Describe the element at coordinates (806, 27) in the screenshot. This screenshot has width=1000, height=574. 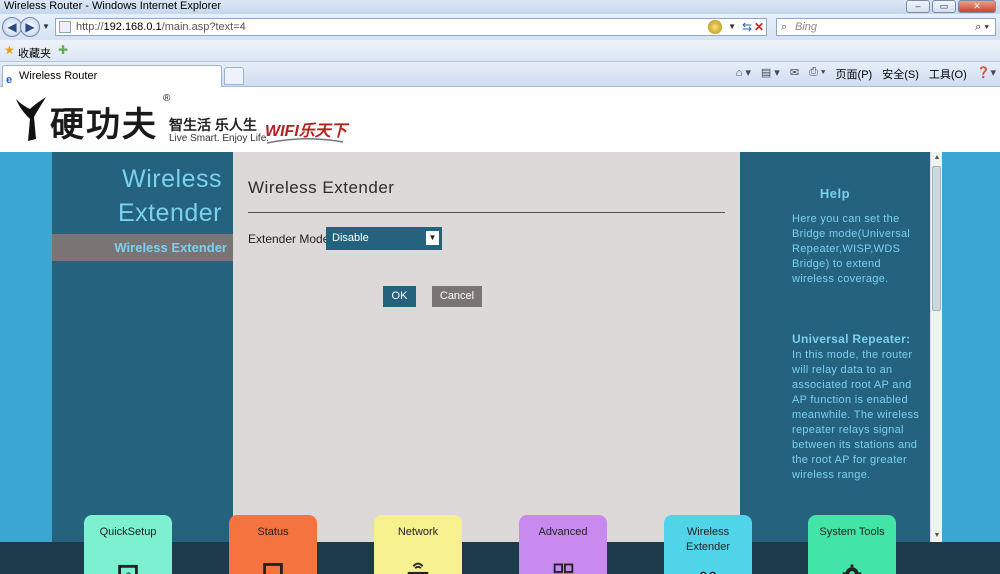
I see `search-placeholder: Bing` at that location.